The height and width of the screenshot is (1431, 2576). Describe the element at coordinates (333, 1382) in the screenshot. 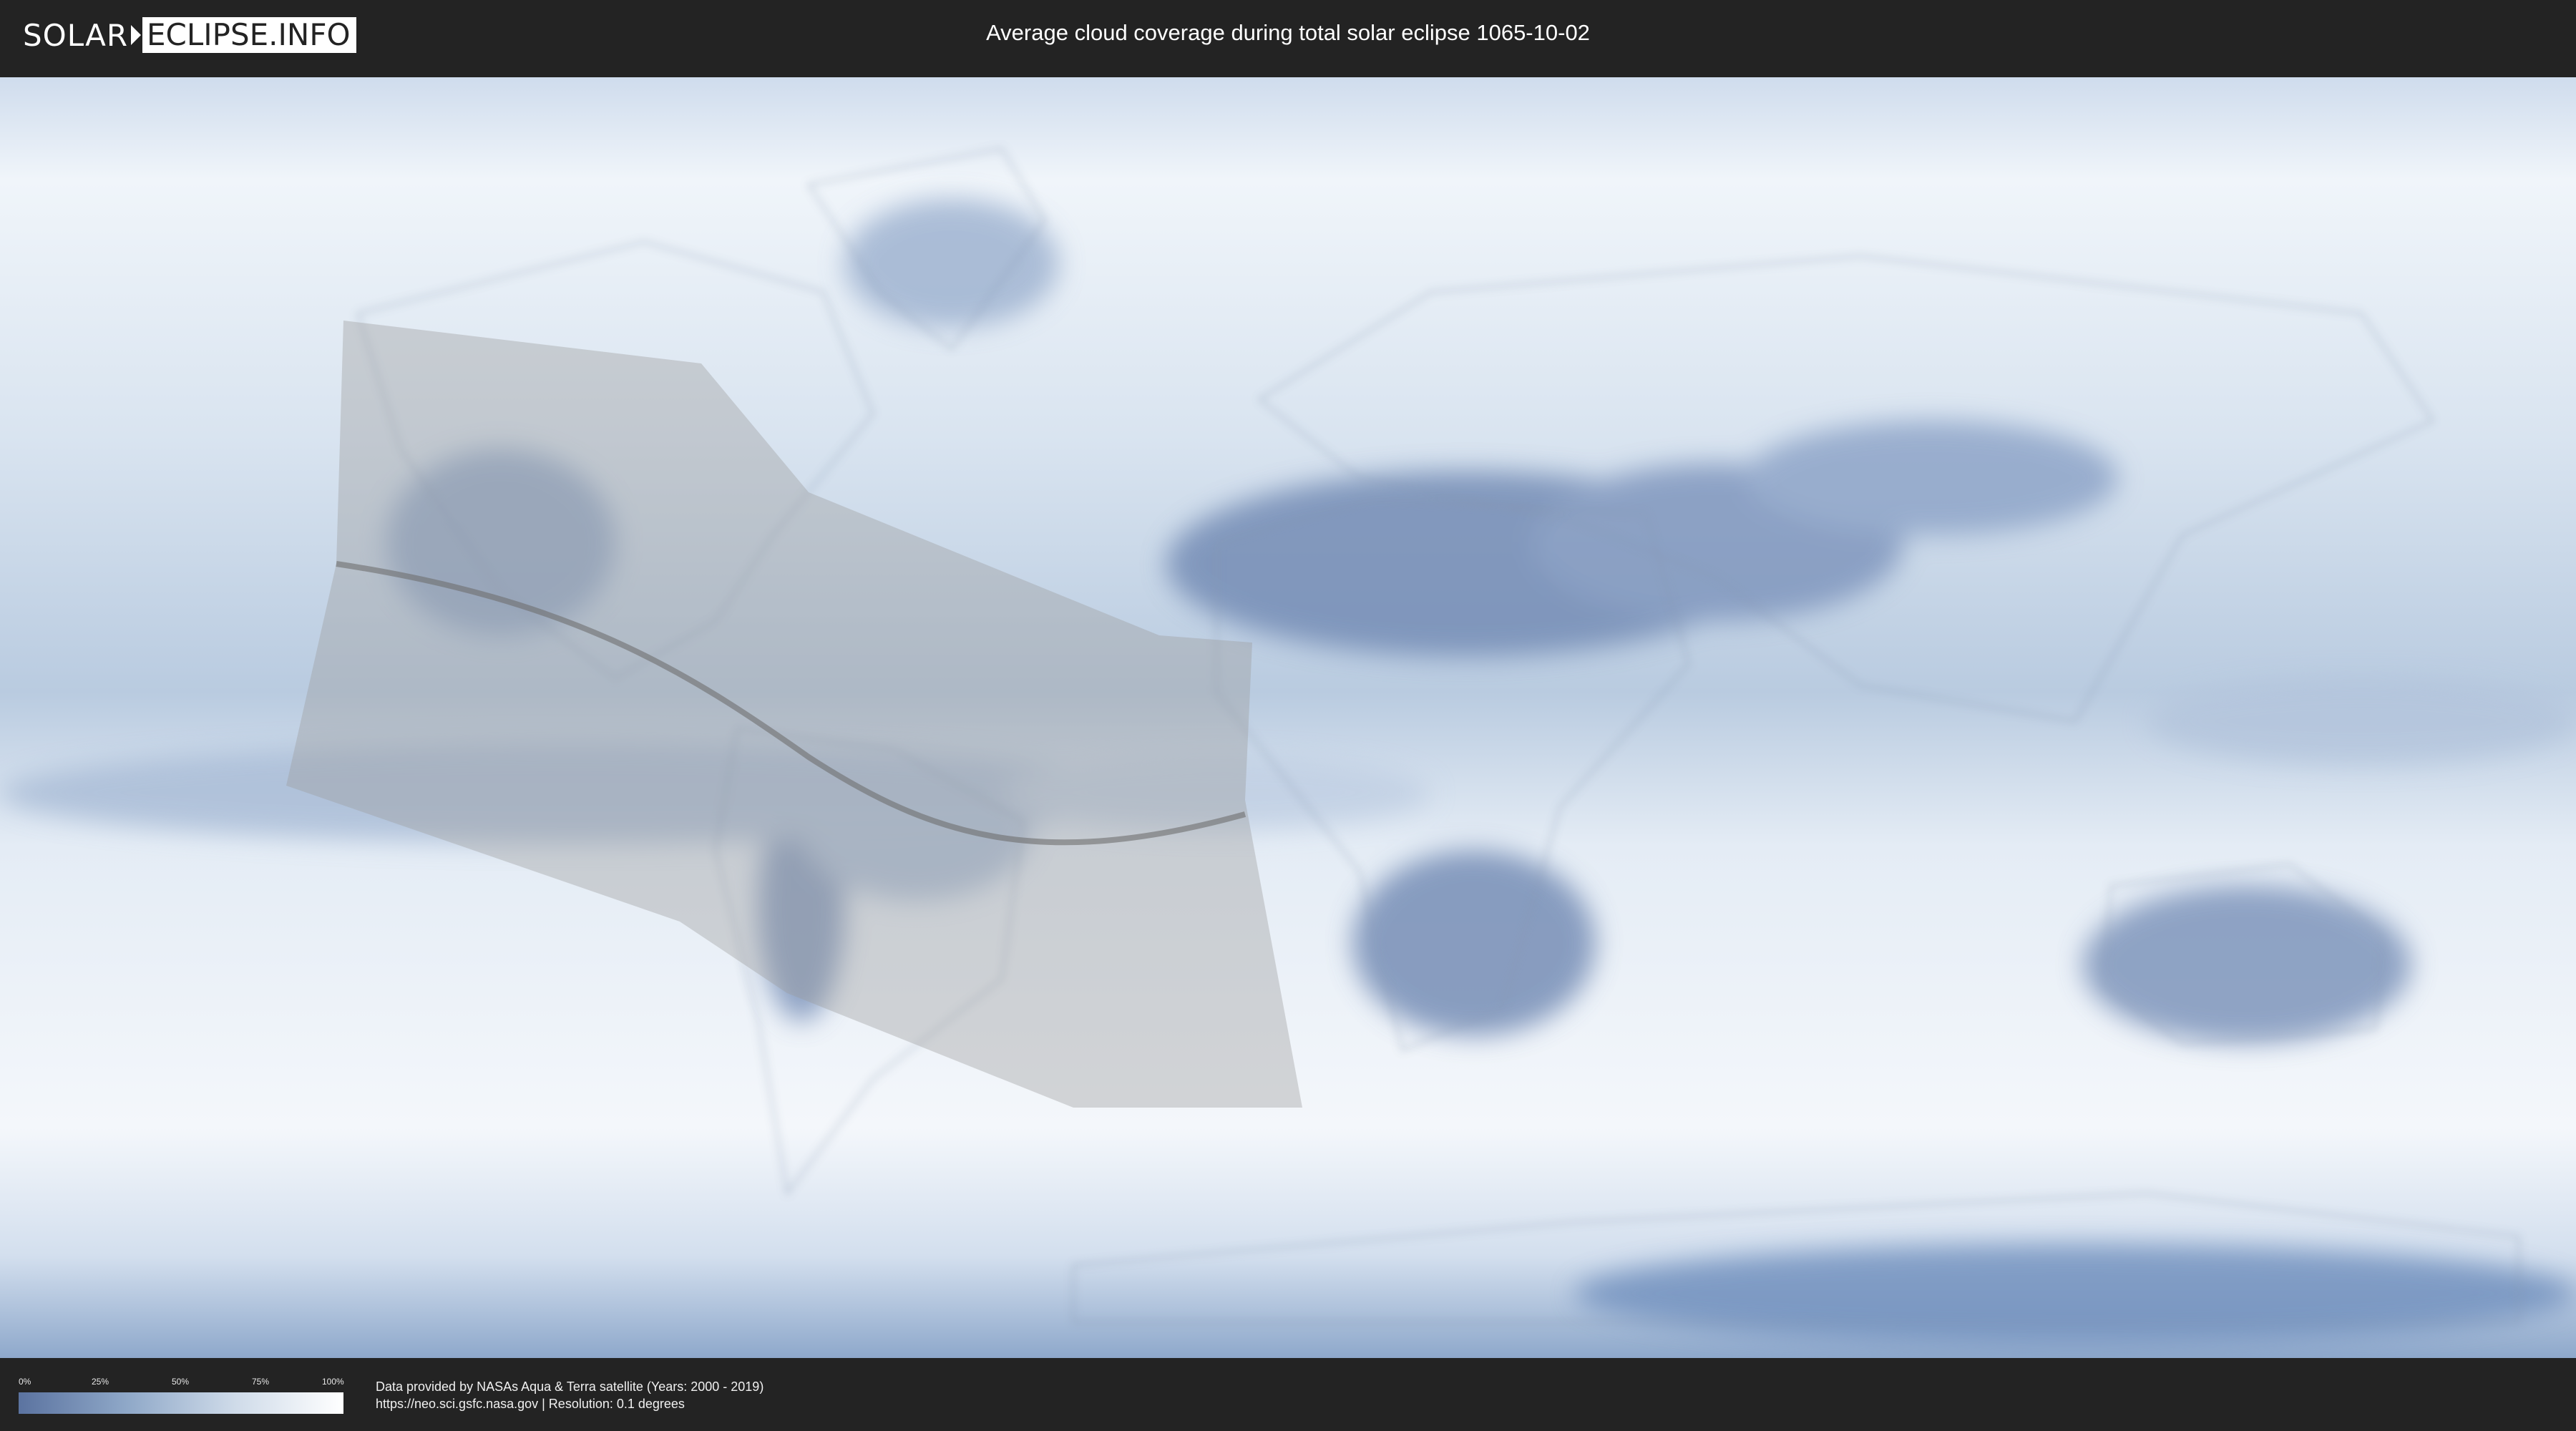

I see `legend-tick-100: 100%` at that location.